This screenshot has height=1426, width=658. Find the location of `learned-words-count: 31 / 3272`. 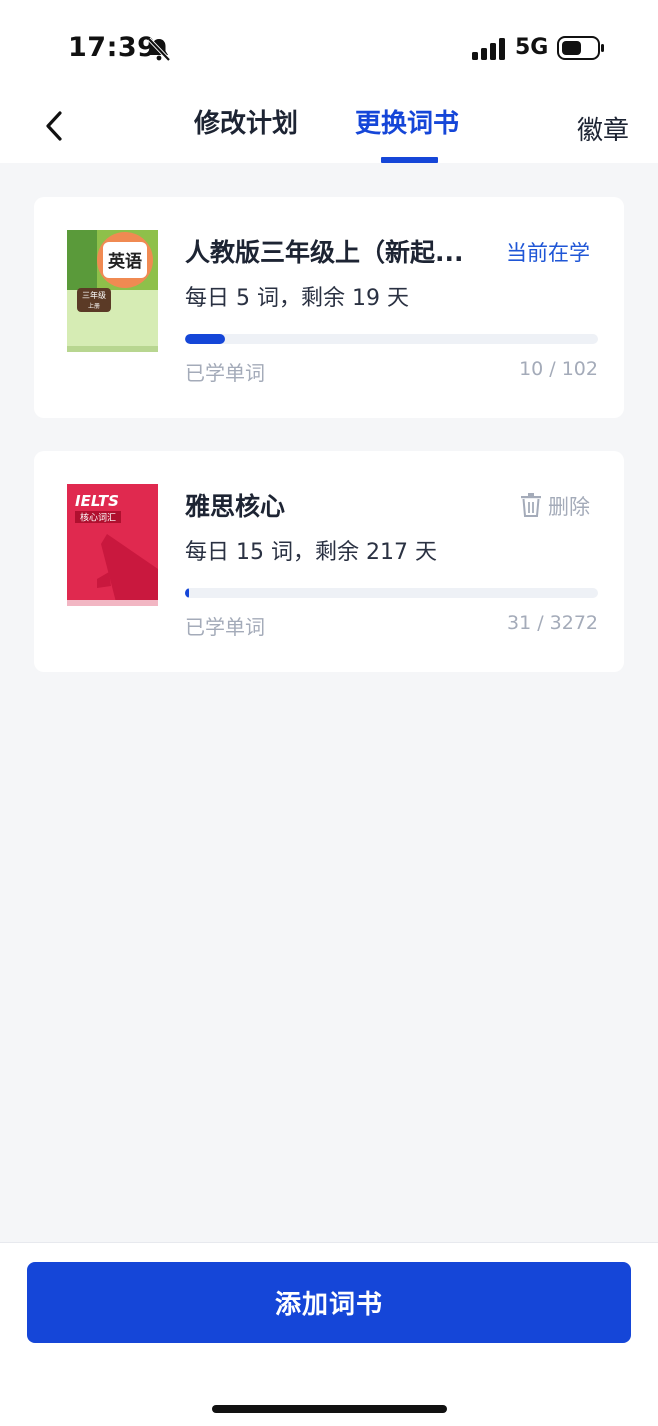

learned-words-count: 31 / 3272 is located at coordinates (552, 623).